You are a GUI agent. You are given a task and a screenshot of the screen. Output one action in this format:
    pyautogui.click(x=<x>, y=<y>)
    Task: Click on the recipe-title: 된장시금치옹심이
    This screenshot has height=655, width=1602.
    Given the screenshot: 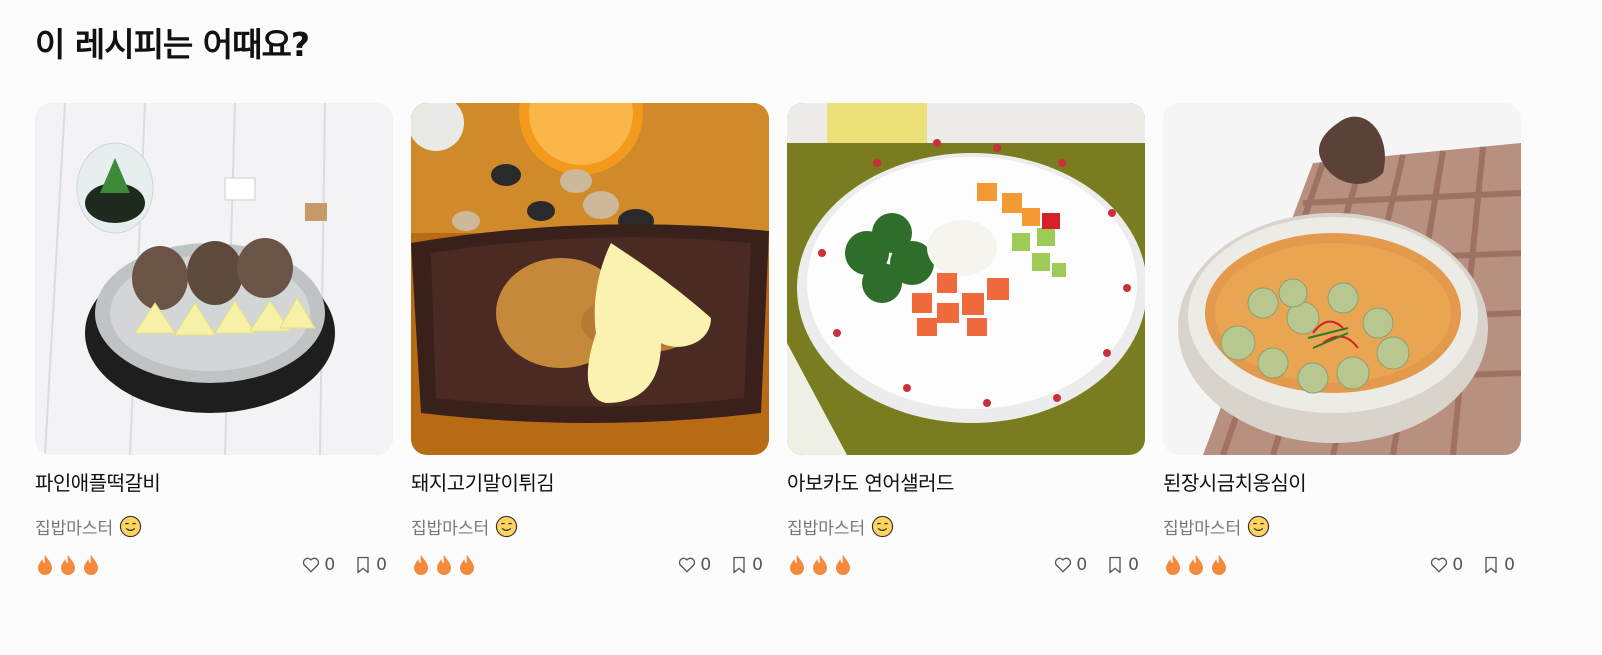 What is the action you would take?
    pyautogui.click(x=1342, y=483)
    